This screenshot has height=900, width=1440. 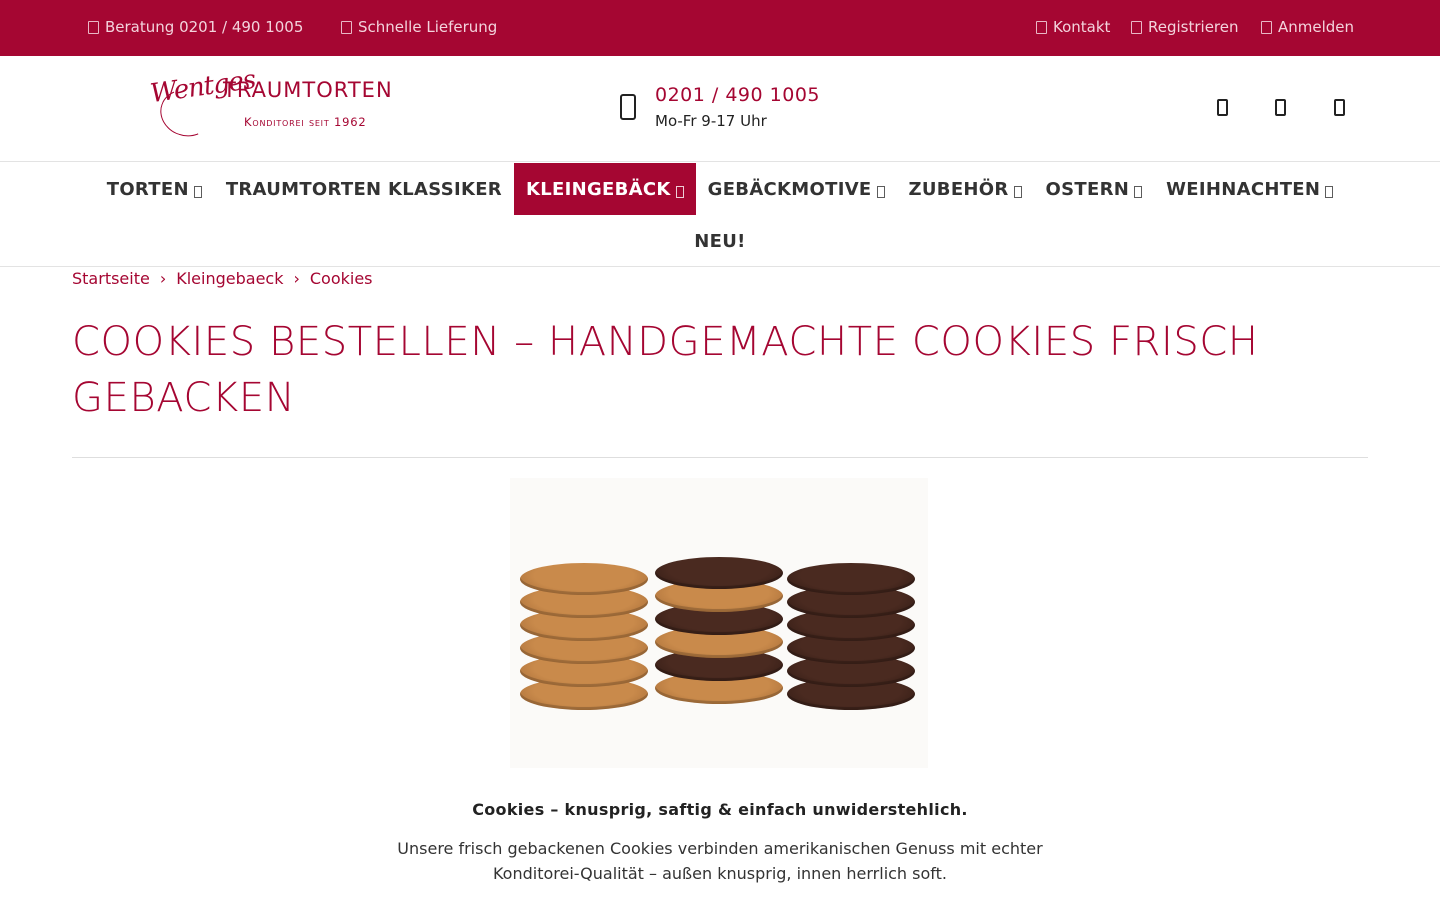 I want to click on nav-item-neu: NEU!, so click(x=719, y=241).